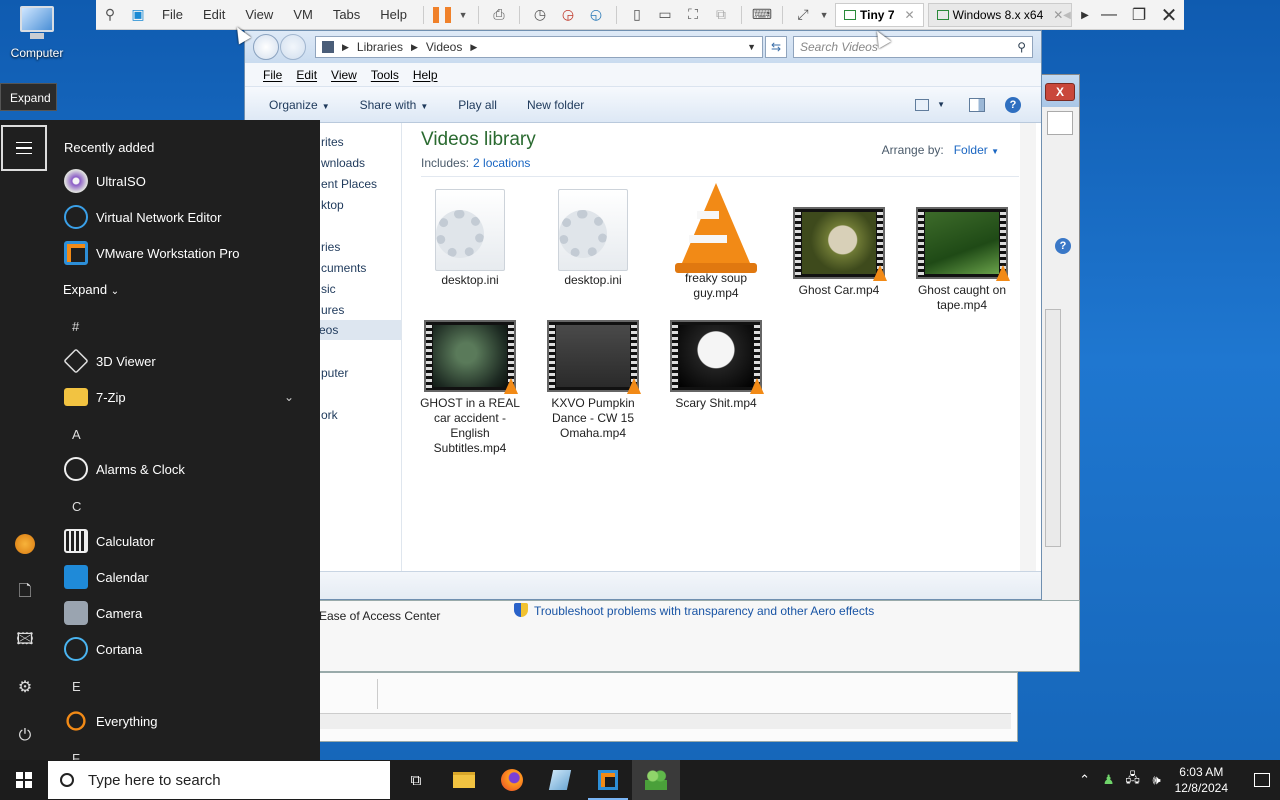 This screenshot has height=800, width=1280. What do you see at coordinates (266, 47) in the screenshot?
I see `back-button` at bounding box center [266, 47].